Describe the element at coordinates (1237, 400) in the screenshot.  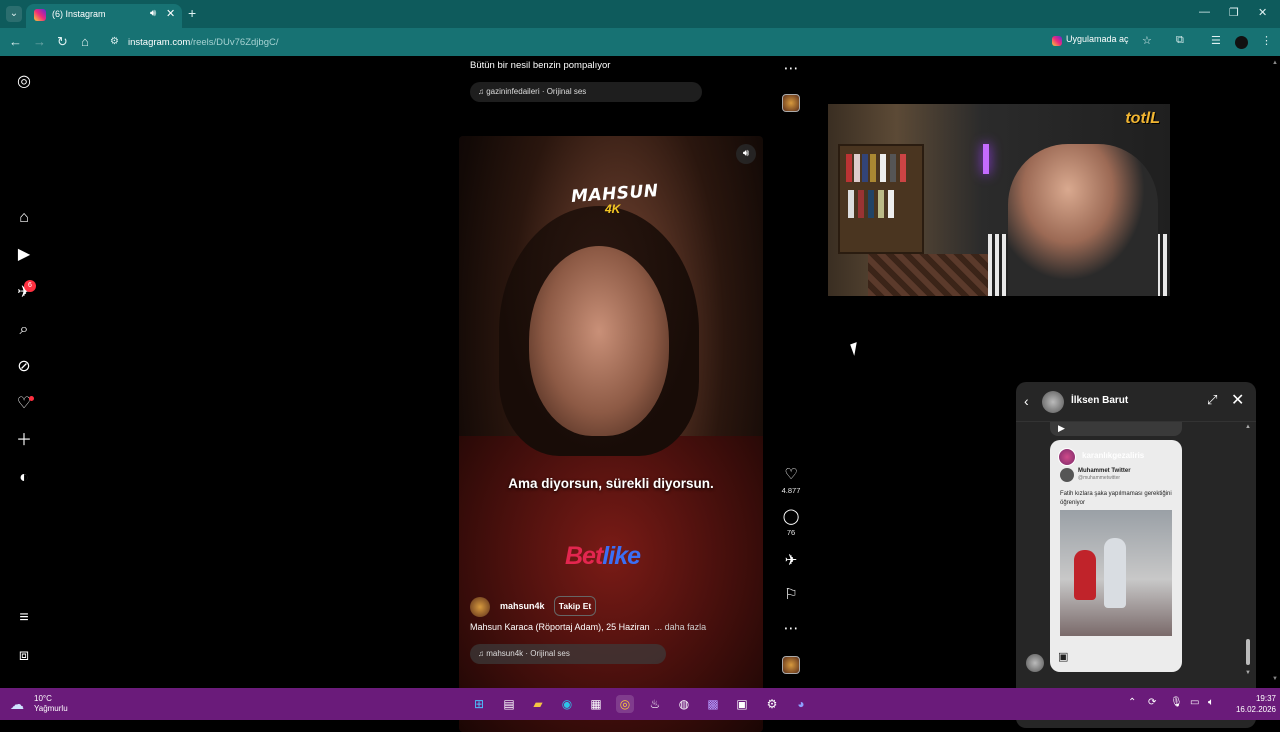
I see `close-icon: ✕` at that location.